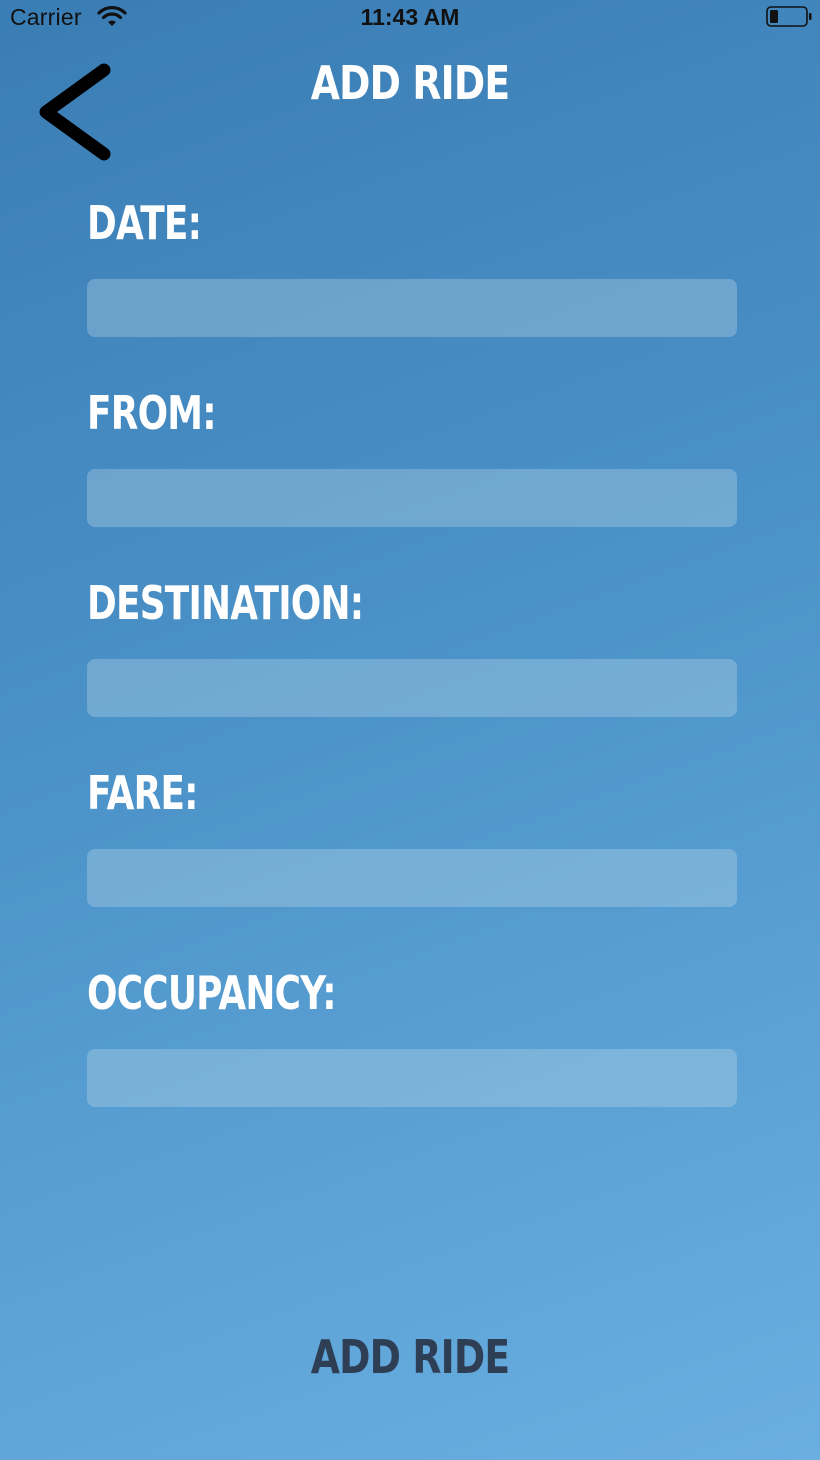 This screenshot has width=820, height=1460. What do you see at coordinates (412, 878) in the screenshot?
I see `fare-input` at bounding box center [412, 878].